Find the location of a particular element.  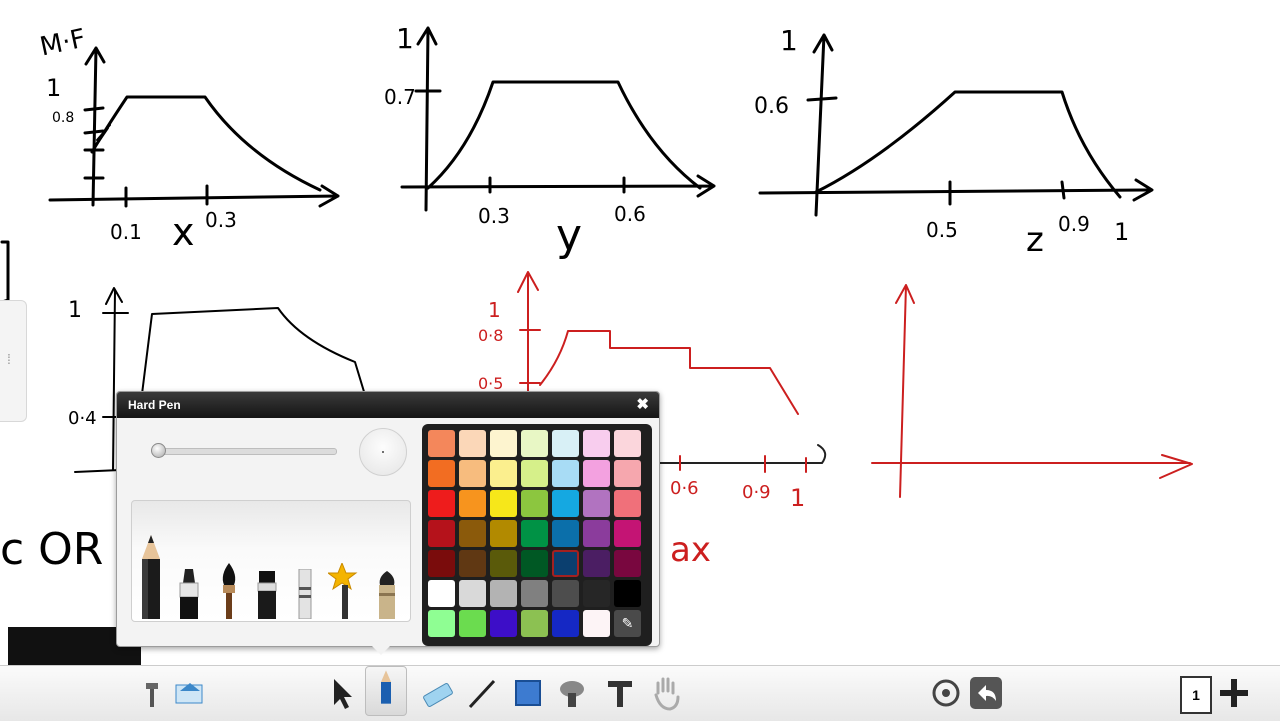

highlighter-tool-icon is located at coordinates (267, 595).